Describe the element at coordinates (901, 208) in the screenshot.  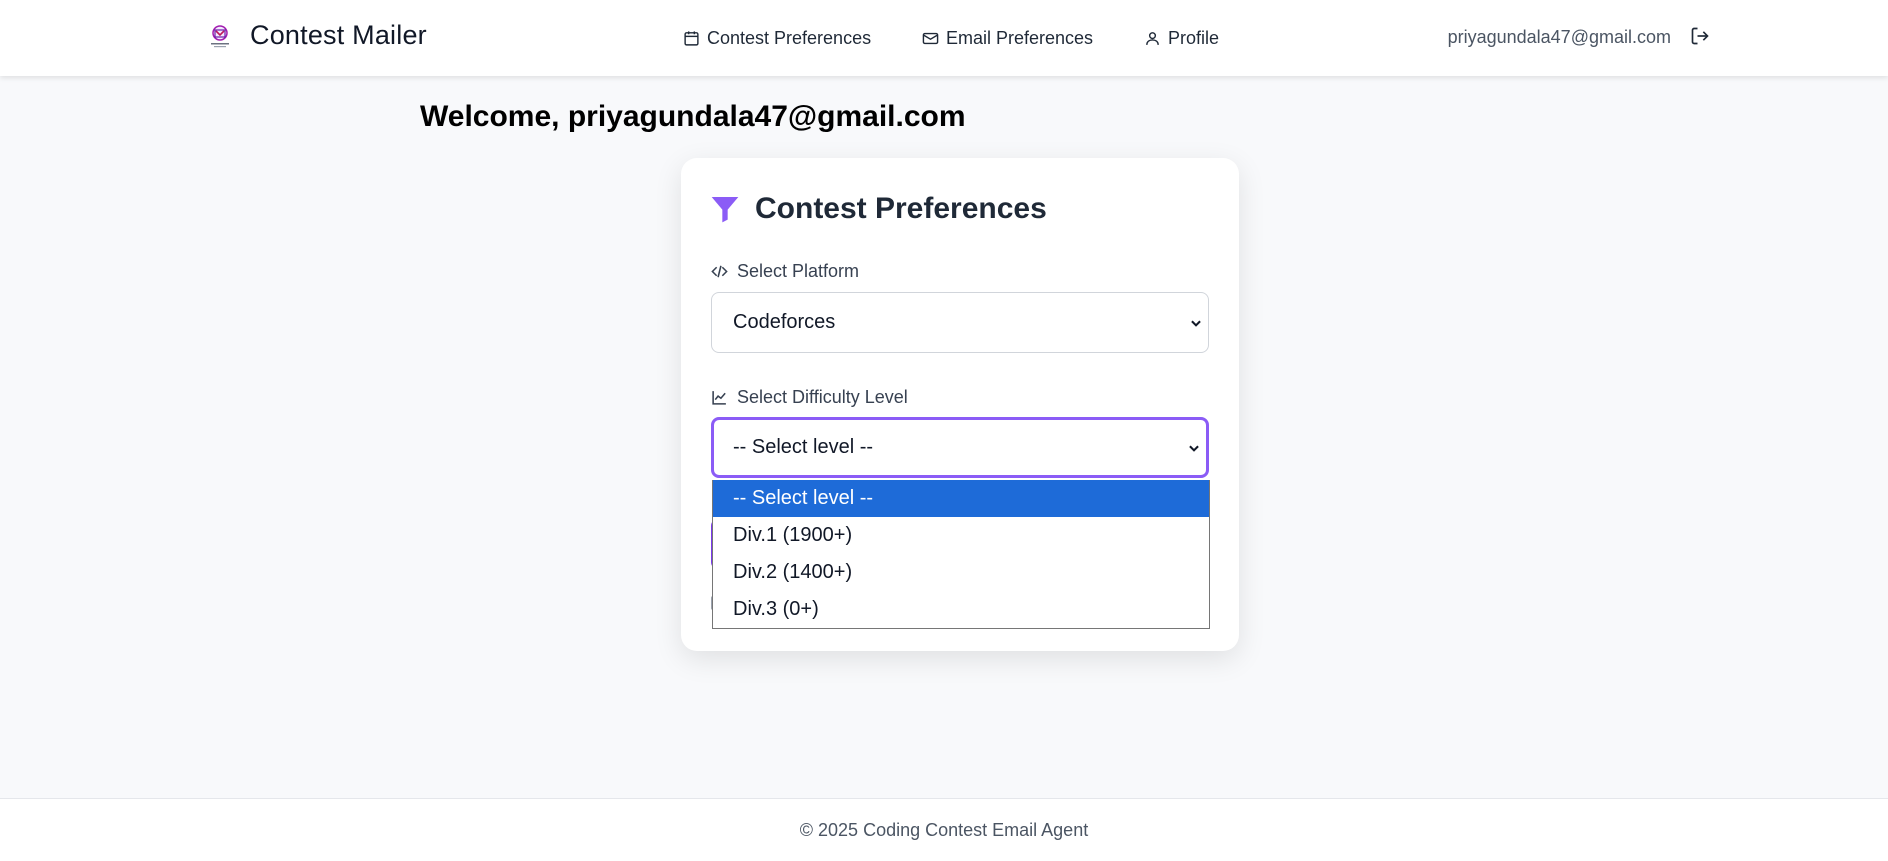
I see `card-title: Contest Preferences` at that location.